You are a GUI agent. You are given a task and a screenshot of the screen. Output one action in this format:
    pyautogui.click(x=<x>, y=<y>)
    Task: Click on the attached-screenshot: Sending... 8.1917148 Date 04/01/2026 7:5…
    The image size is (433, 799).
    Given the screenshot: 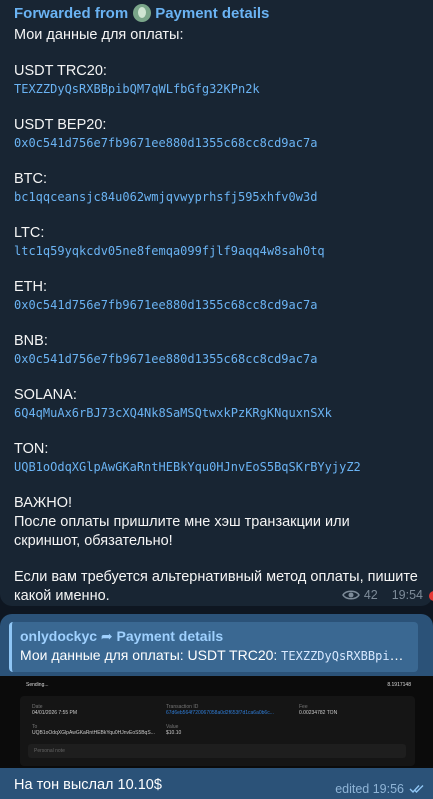 What is the action you would take?
    pyautogui.click(x=216, y=722)
    